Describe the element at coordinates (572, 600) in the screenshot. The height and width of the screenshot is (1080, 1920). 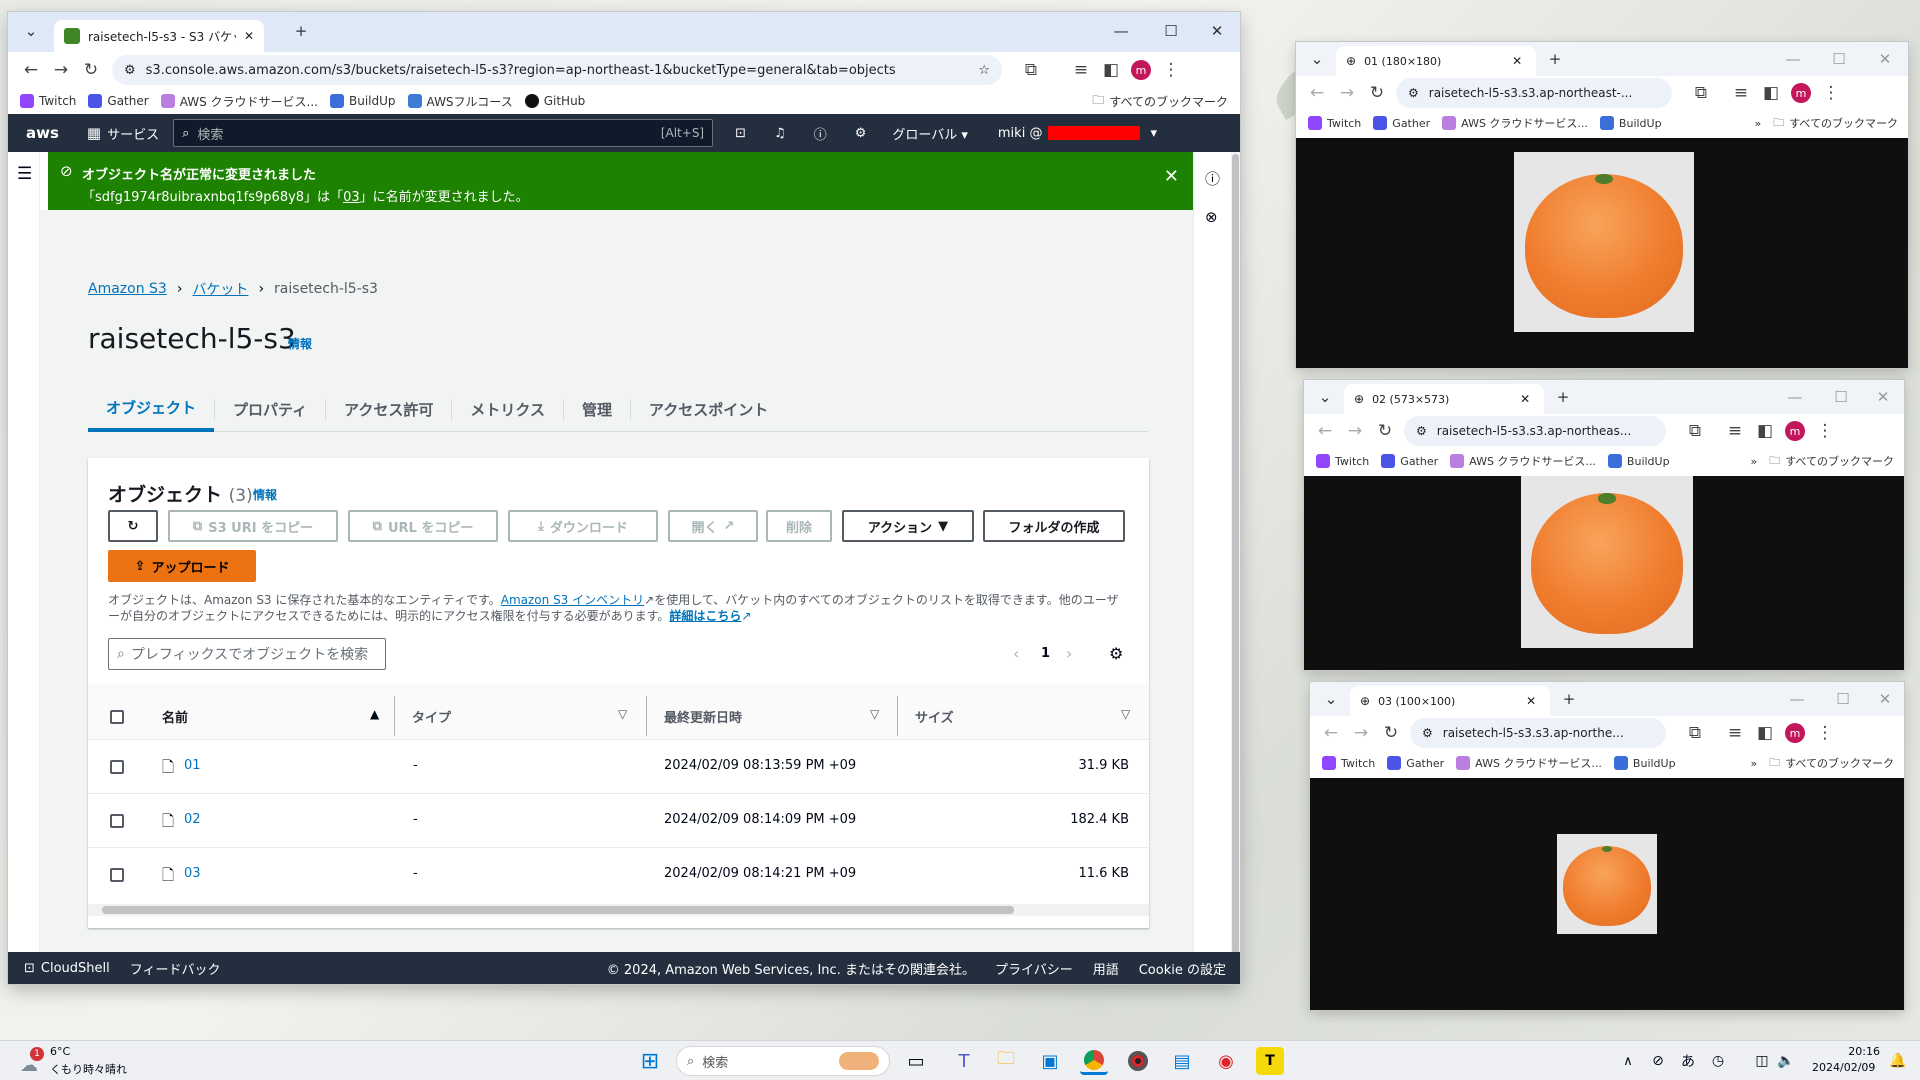
I see `inventory-link: Amazon S3 インベントリ` at that location.